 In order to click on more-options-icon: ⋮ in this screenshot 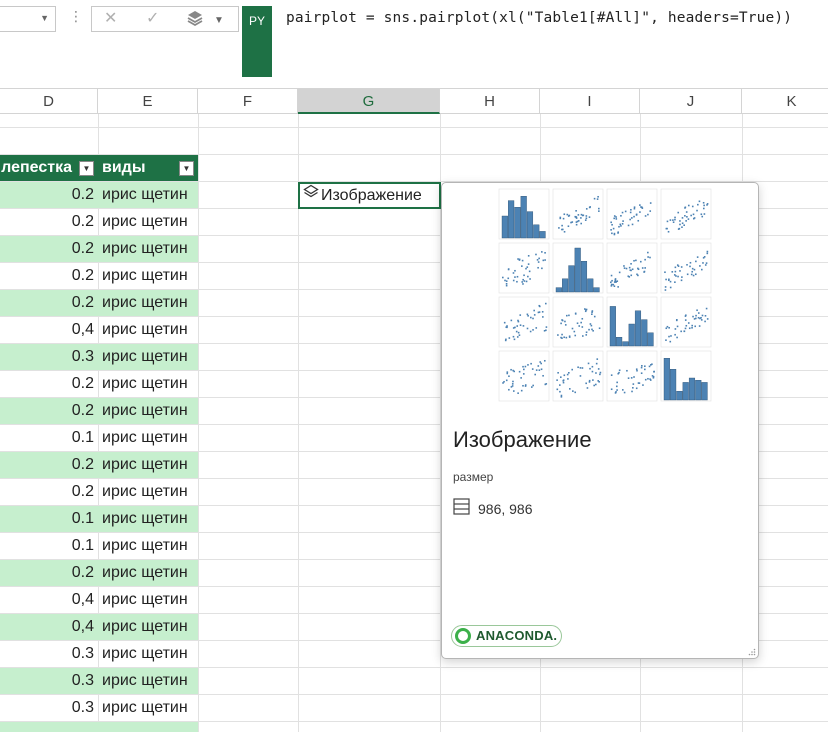, I will do `click(76, 16)`.